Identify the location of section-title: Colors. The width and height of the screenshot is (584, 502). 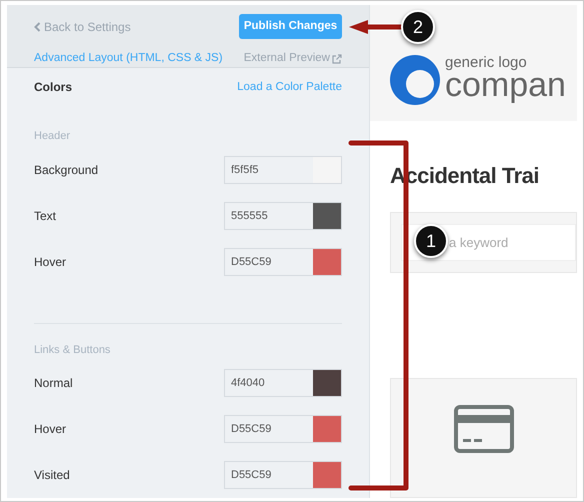
(53, 87).